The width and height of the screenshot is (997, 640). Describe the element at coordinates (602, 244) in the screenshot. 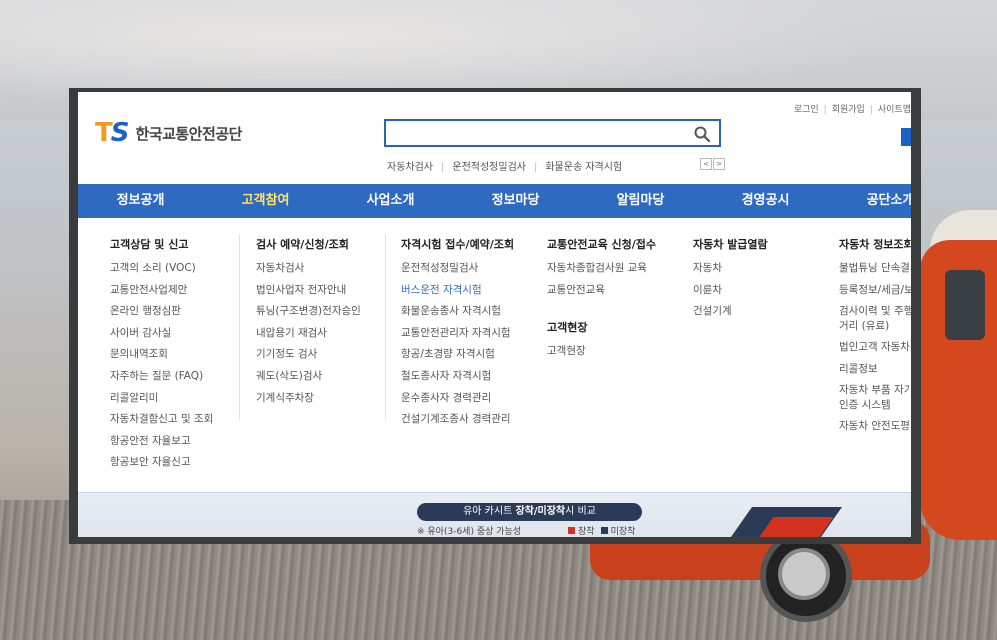

I see `menu-column-title: 교통안전교육 신청/접수` at that location.